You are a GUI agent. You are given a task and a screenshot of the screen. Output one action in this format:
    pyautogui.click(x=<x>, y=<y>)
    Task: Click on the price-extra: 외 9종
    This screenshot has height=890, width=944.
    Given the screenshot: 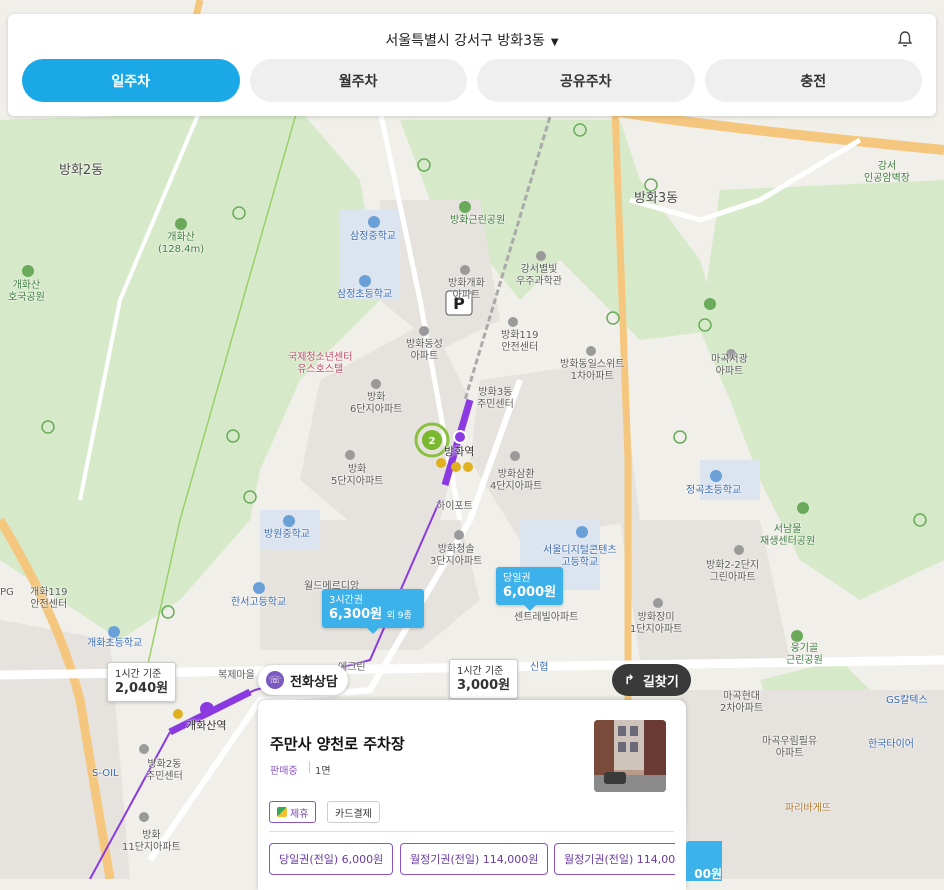 What is the action you would take?
    pyautogui.click(x=399, y=616)
    